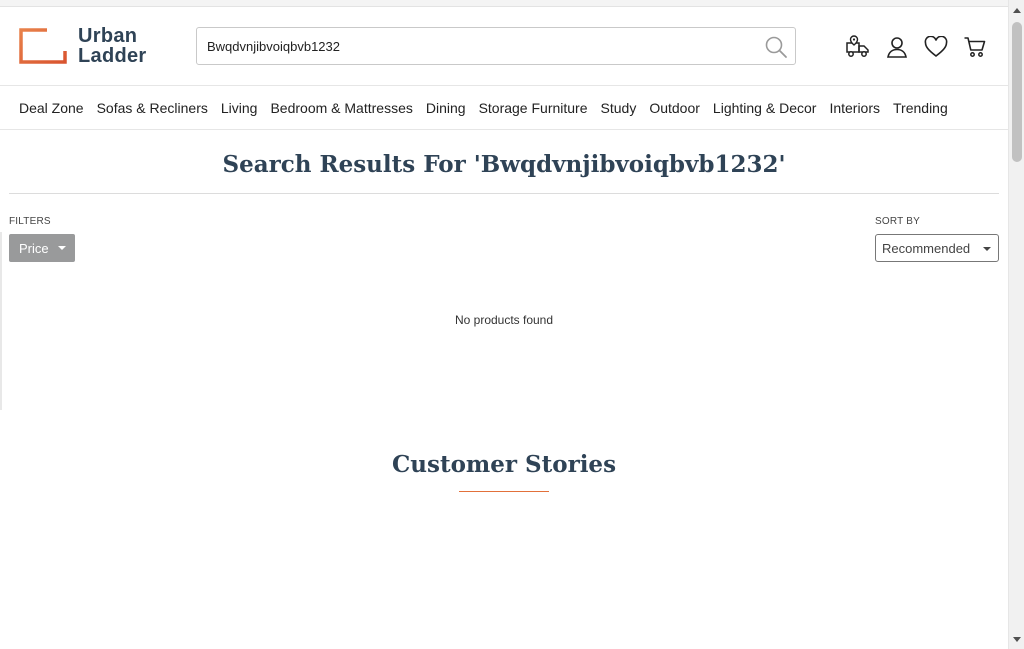 This screenshot has width=1024, height=649. I want to click on nav-item-lighting-decor: Lighting & Decor, so click(765, 108).